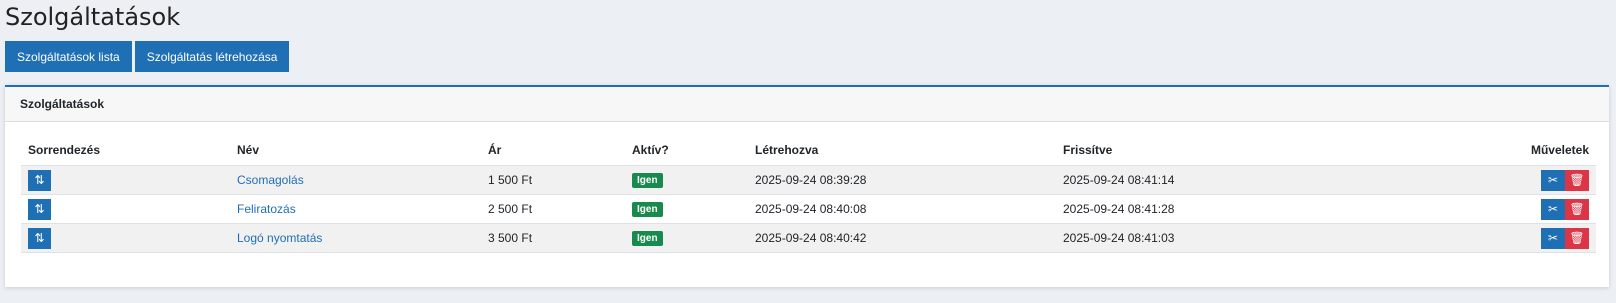  I want to click on updated-cell: 2025-09-24 08:41:28, so click(1228, 209).